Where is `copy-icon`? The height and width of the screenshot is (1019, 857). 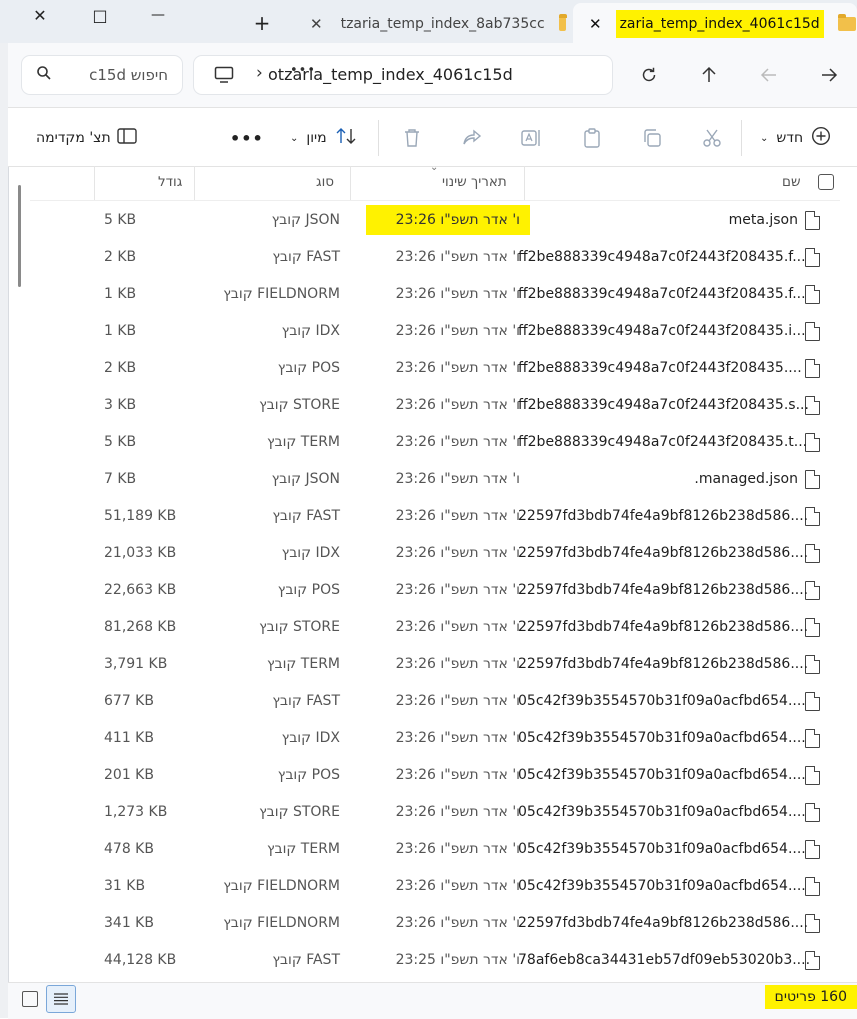
copy-icon is located at coordinates (652, 138).